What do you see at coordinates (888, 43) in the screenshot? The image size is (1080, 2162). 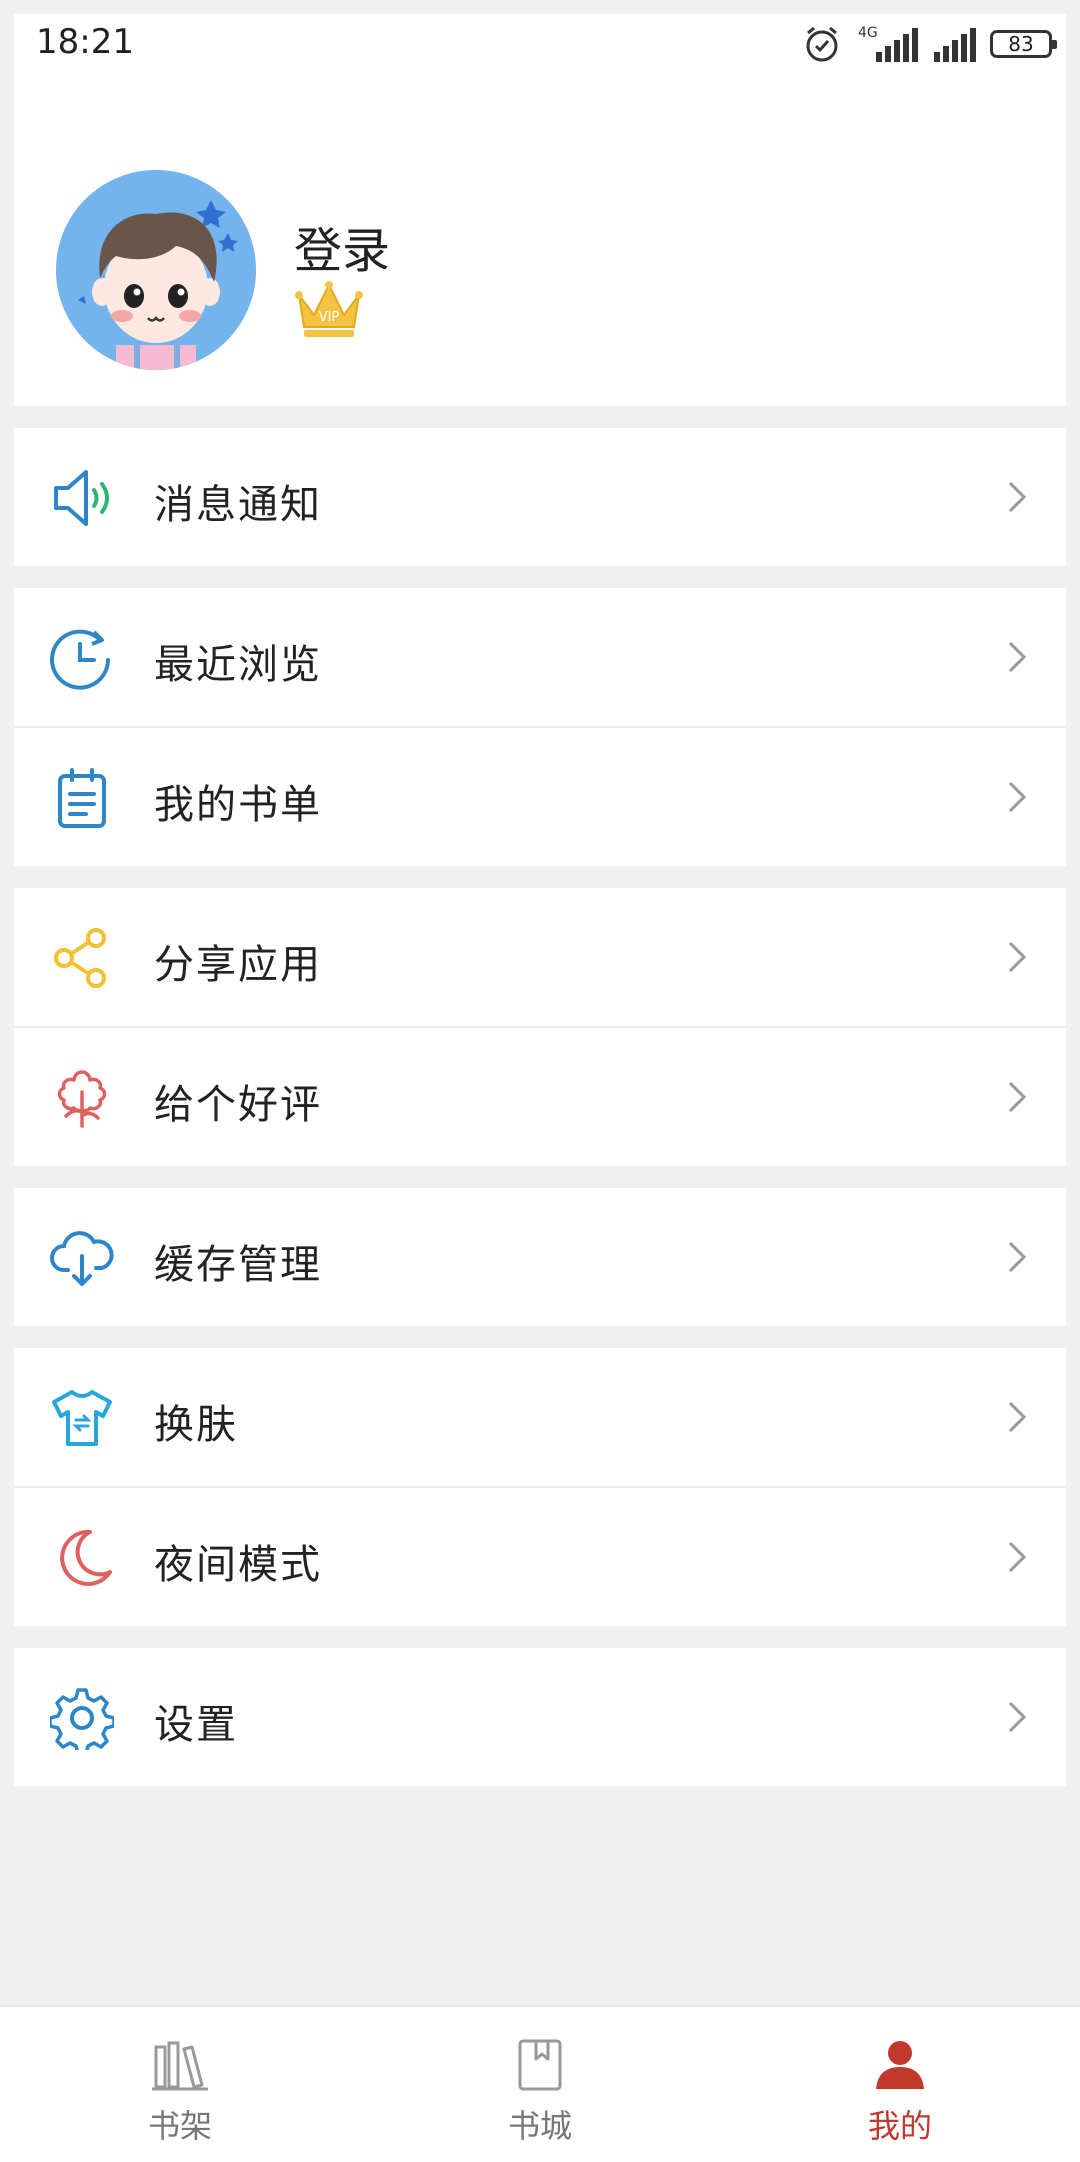 I see `signal-4g-icon: 4G` at bounding box center [888, 43].